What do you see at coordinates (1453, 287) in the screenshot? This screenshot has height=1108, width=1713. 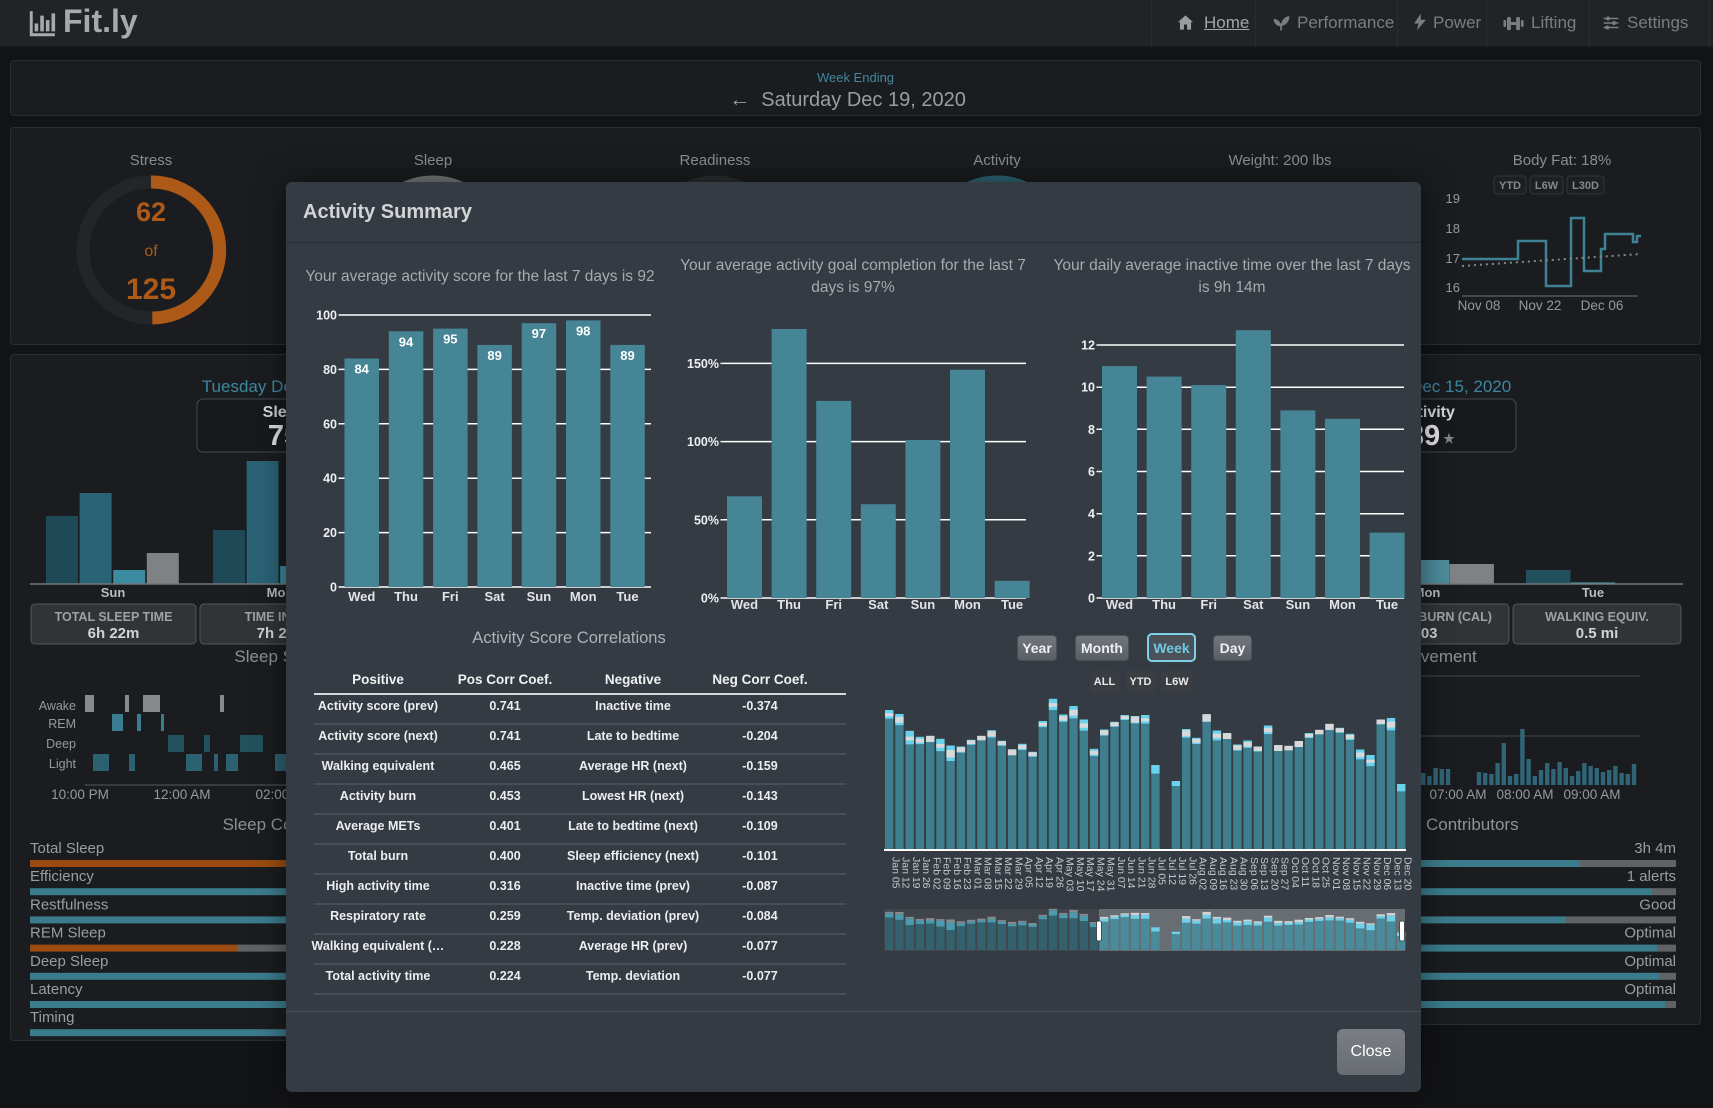 I see `svg-text: 16` at bounding box center [1453, 287].